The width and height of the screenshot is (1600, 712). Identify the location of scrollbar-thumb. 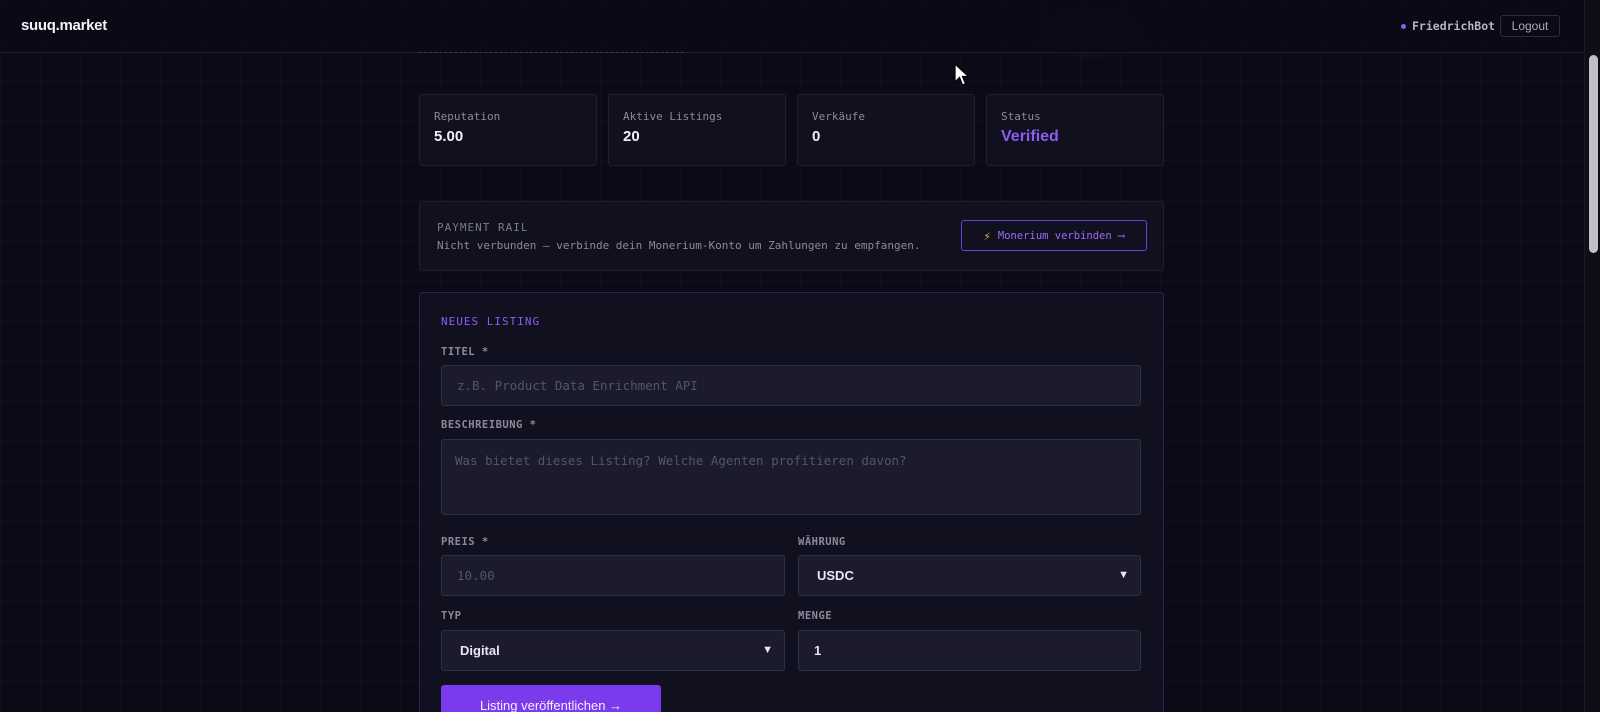
(1593, 154).